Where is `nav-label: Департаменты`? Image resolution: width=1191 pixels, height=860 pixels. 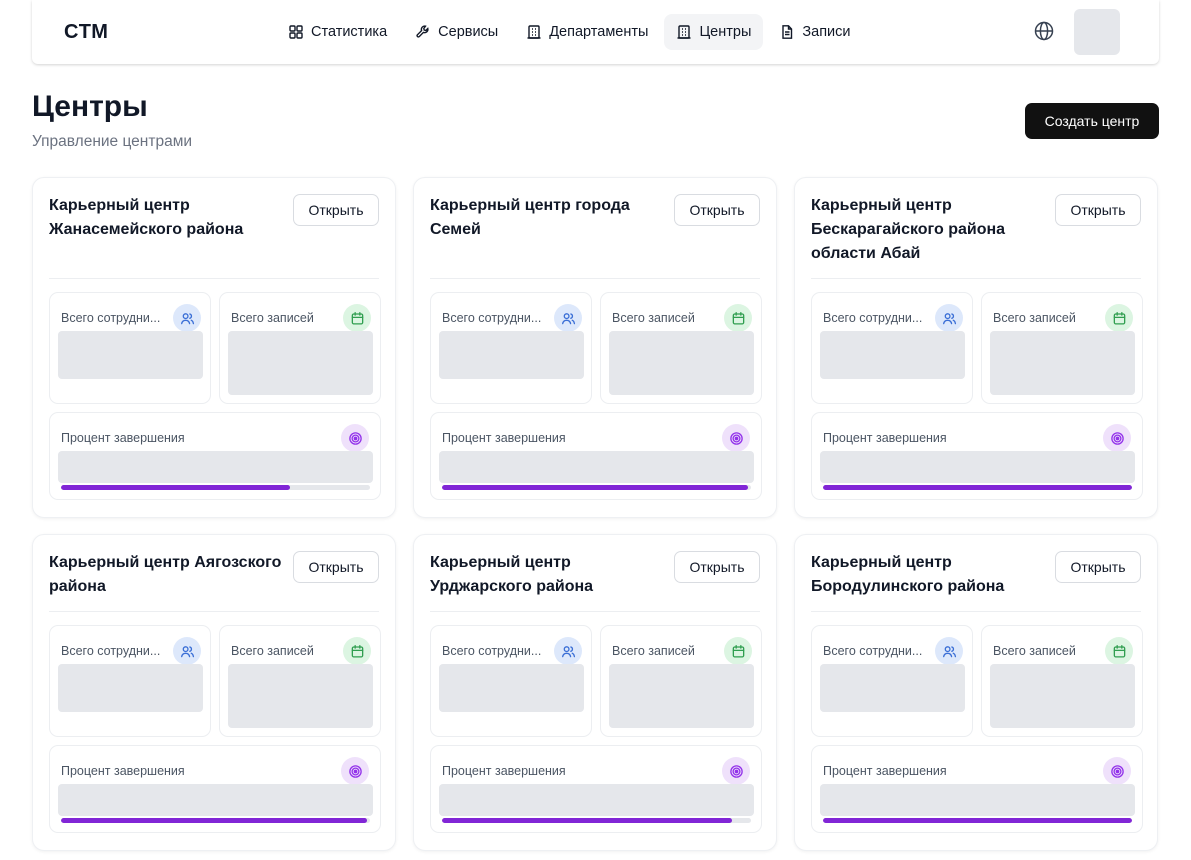 nav-label: Департаменты is located at coordinates (599, 32).